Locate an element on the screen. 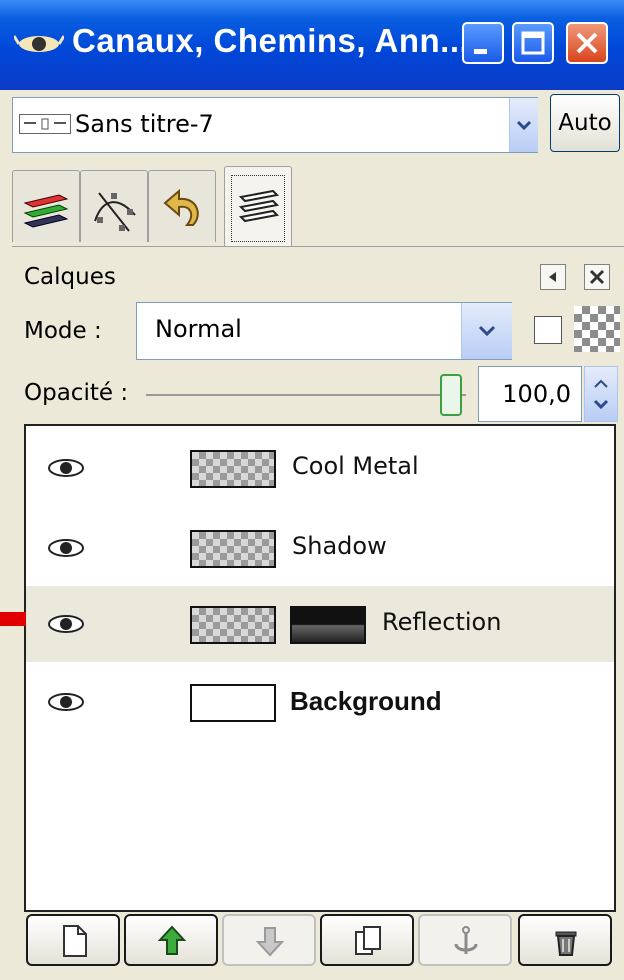 Image resolution: width=624 pixels, height=980 pixels. new-layer-icon is located at coordinates (75, 941).